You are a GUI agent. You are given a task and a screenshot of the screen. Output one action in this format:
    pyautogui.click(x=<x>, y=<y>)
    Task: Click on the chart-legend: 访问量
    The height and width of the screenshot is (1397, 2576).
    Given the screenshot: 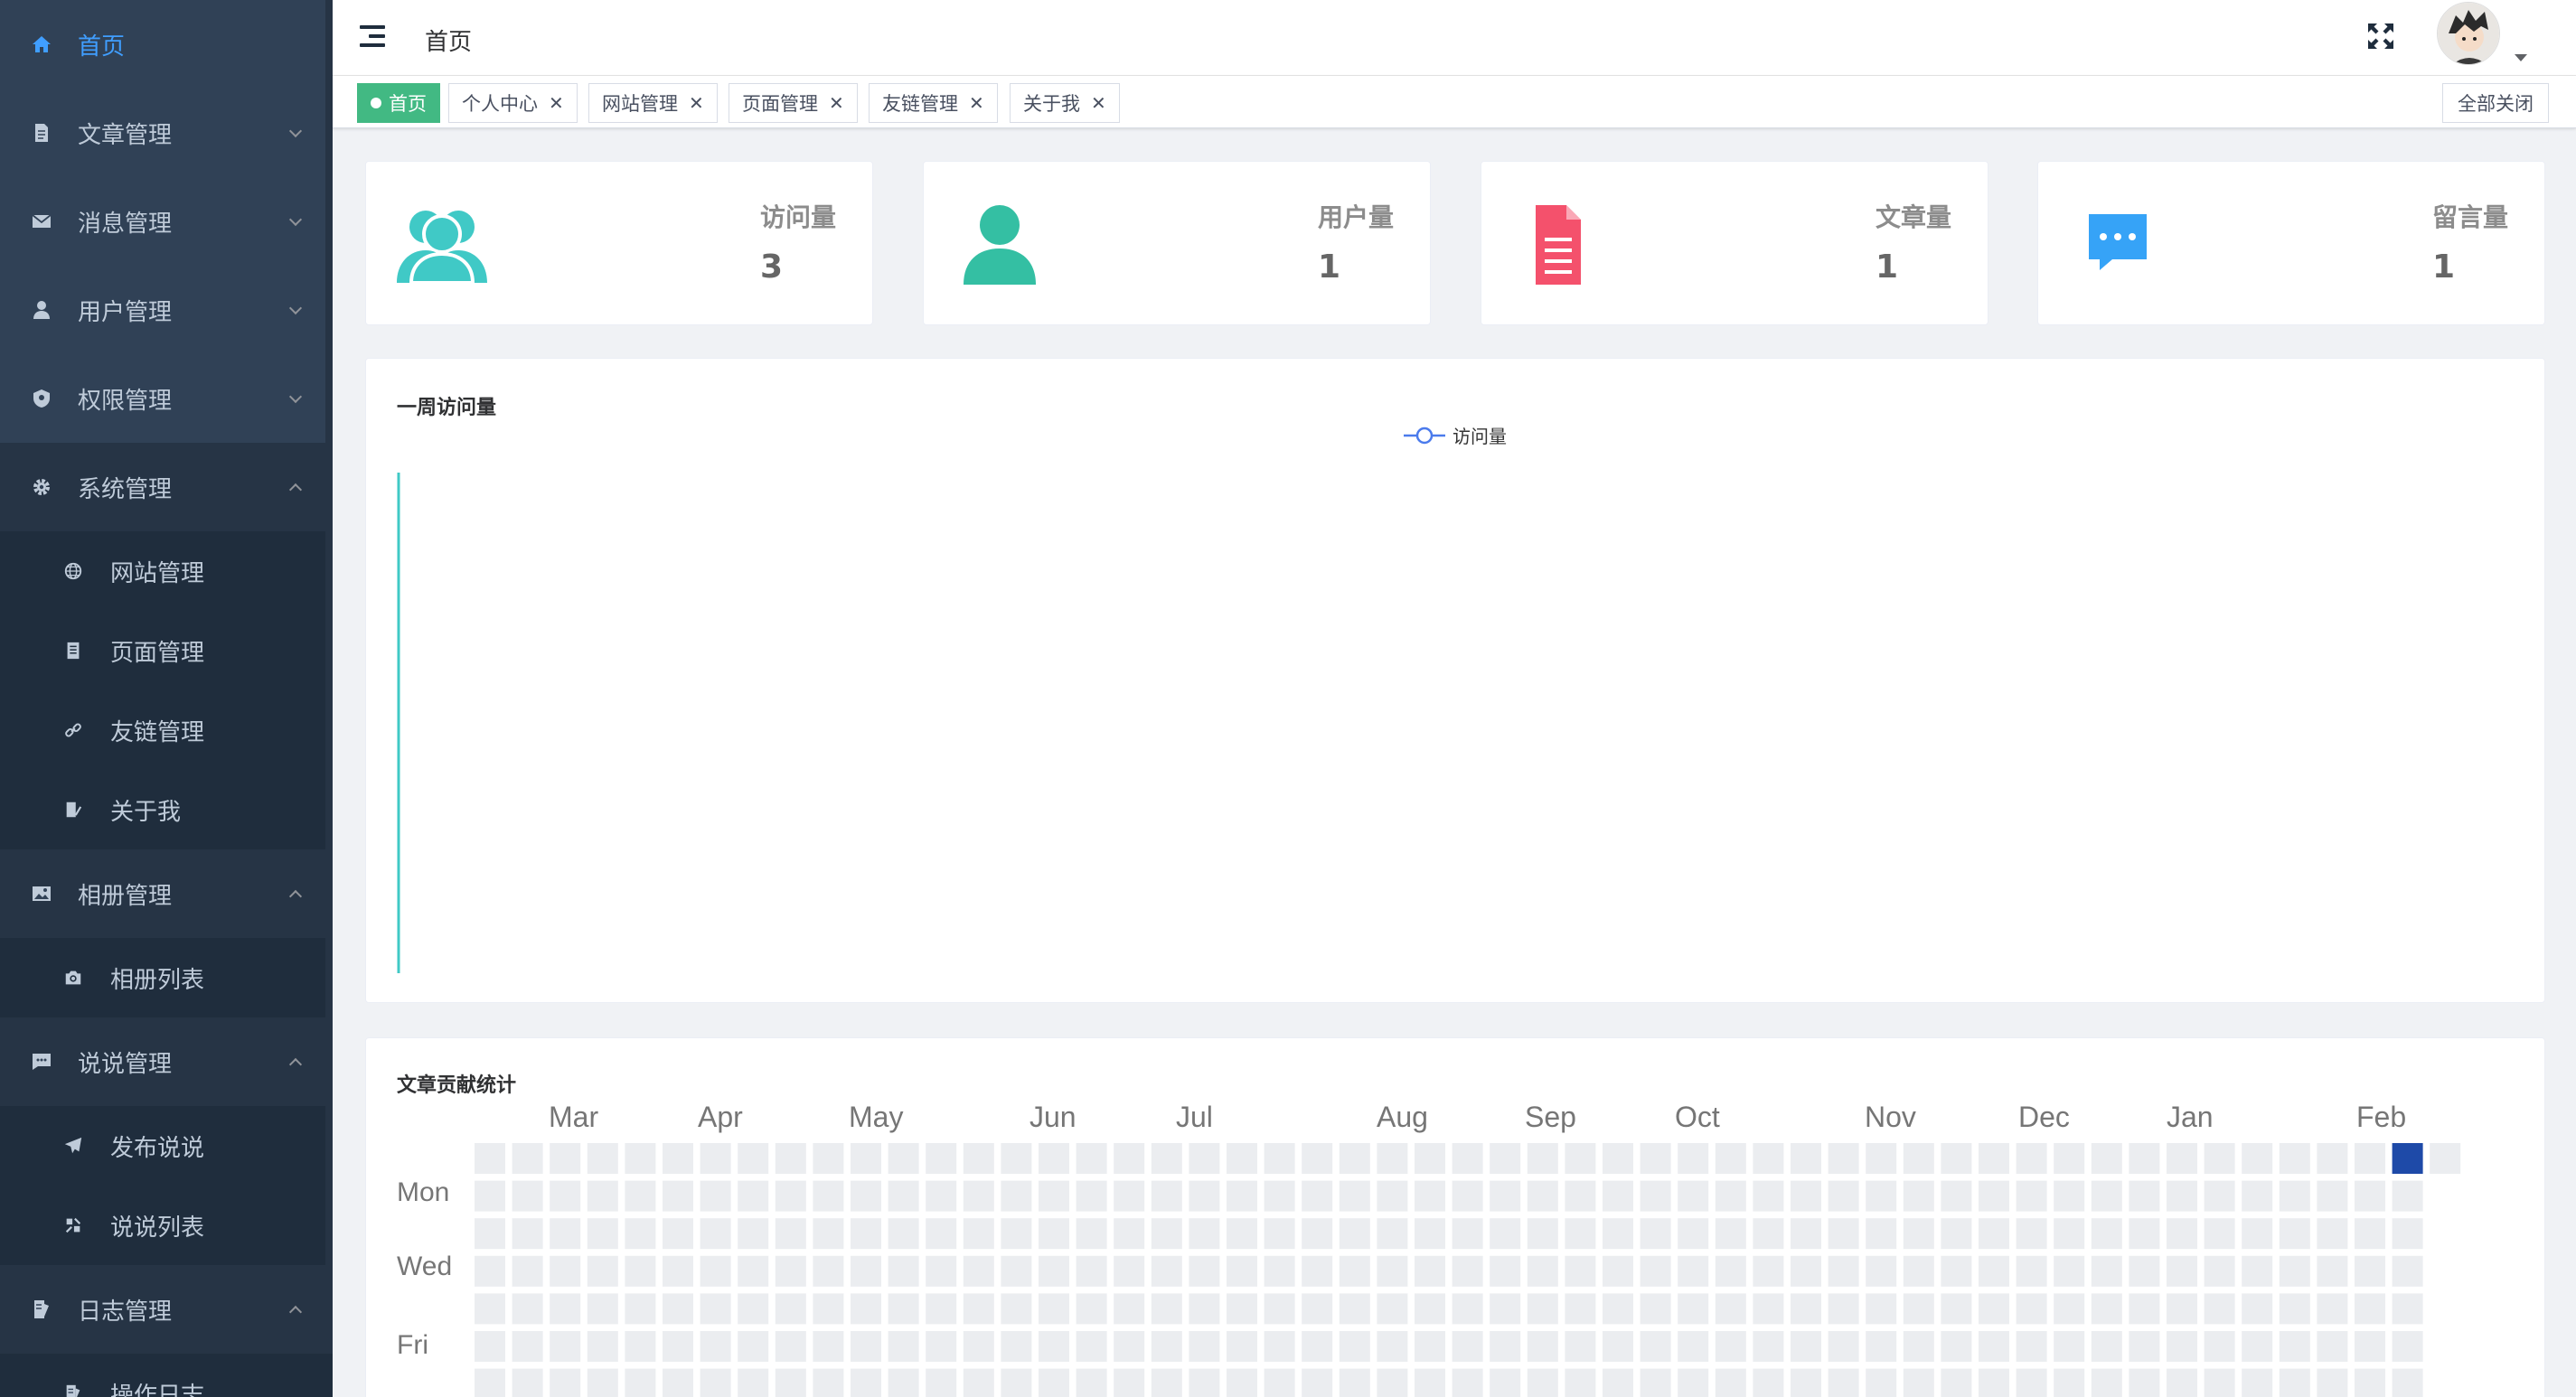 What is the action you would take?
    pyautogui.click(x=1455, y=435)
    